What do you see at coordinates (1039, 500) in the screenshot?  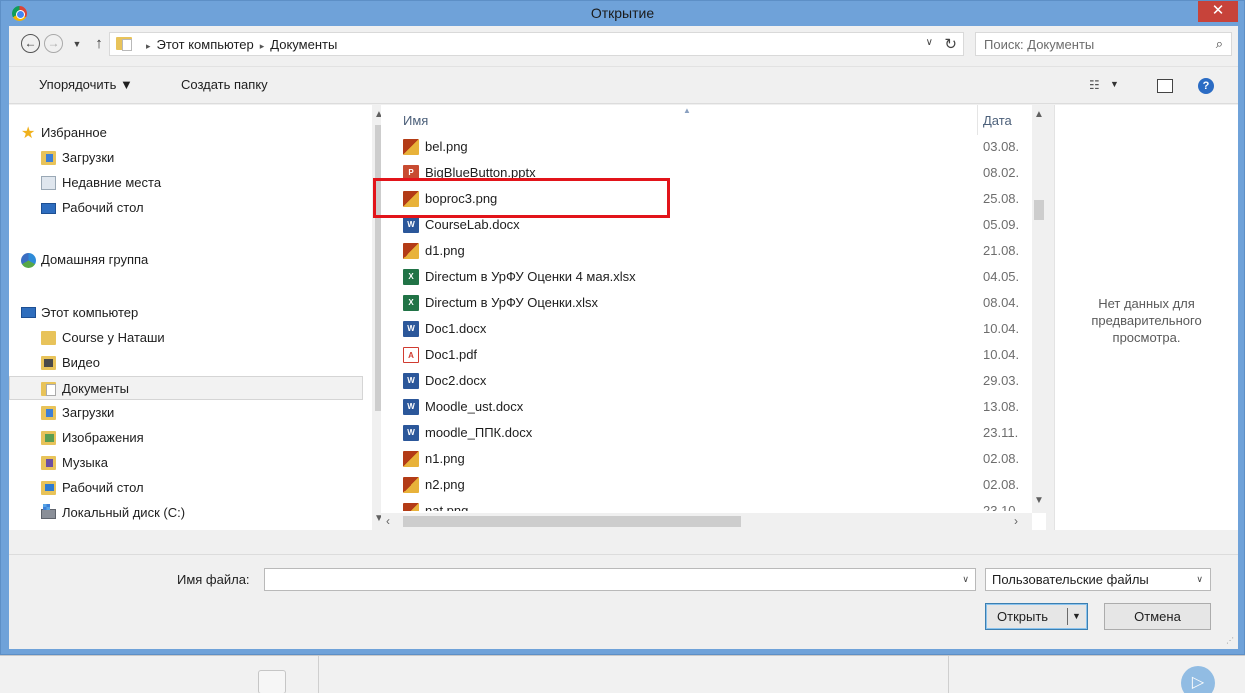 I see `scroll-down-icon: ▼` at bounding box center [1039, 500].